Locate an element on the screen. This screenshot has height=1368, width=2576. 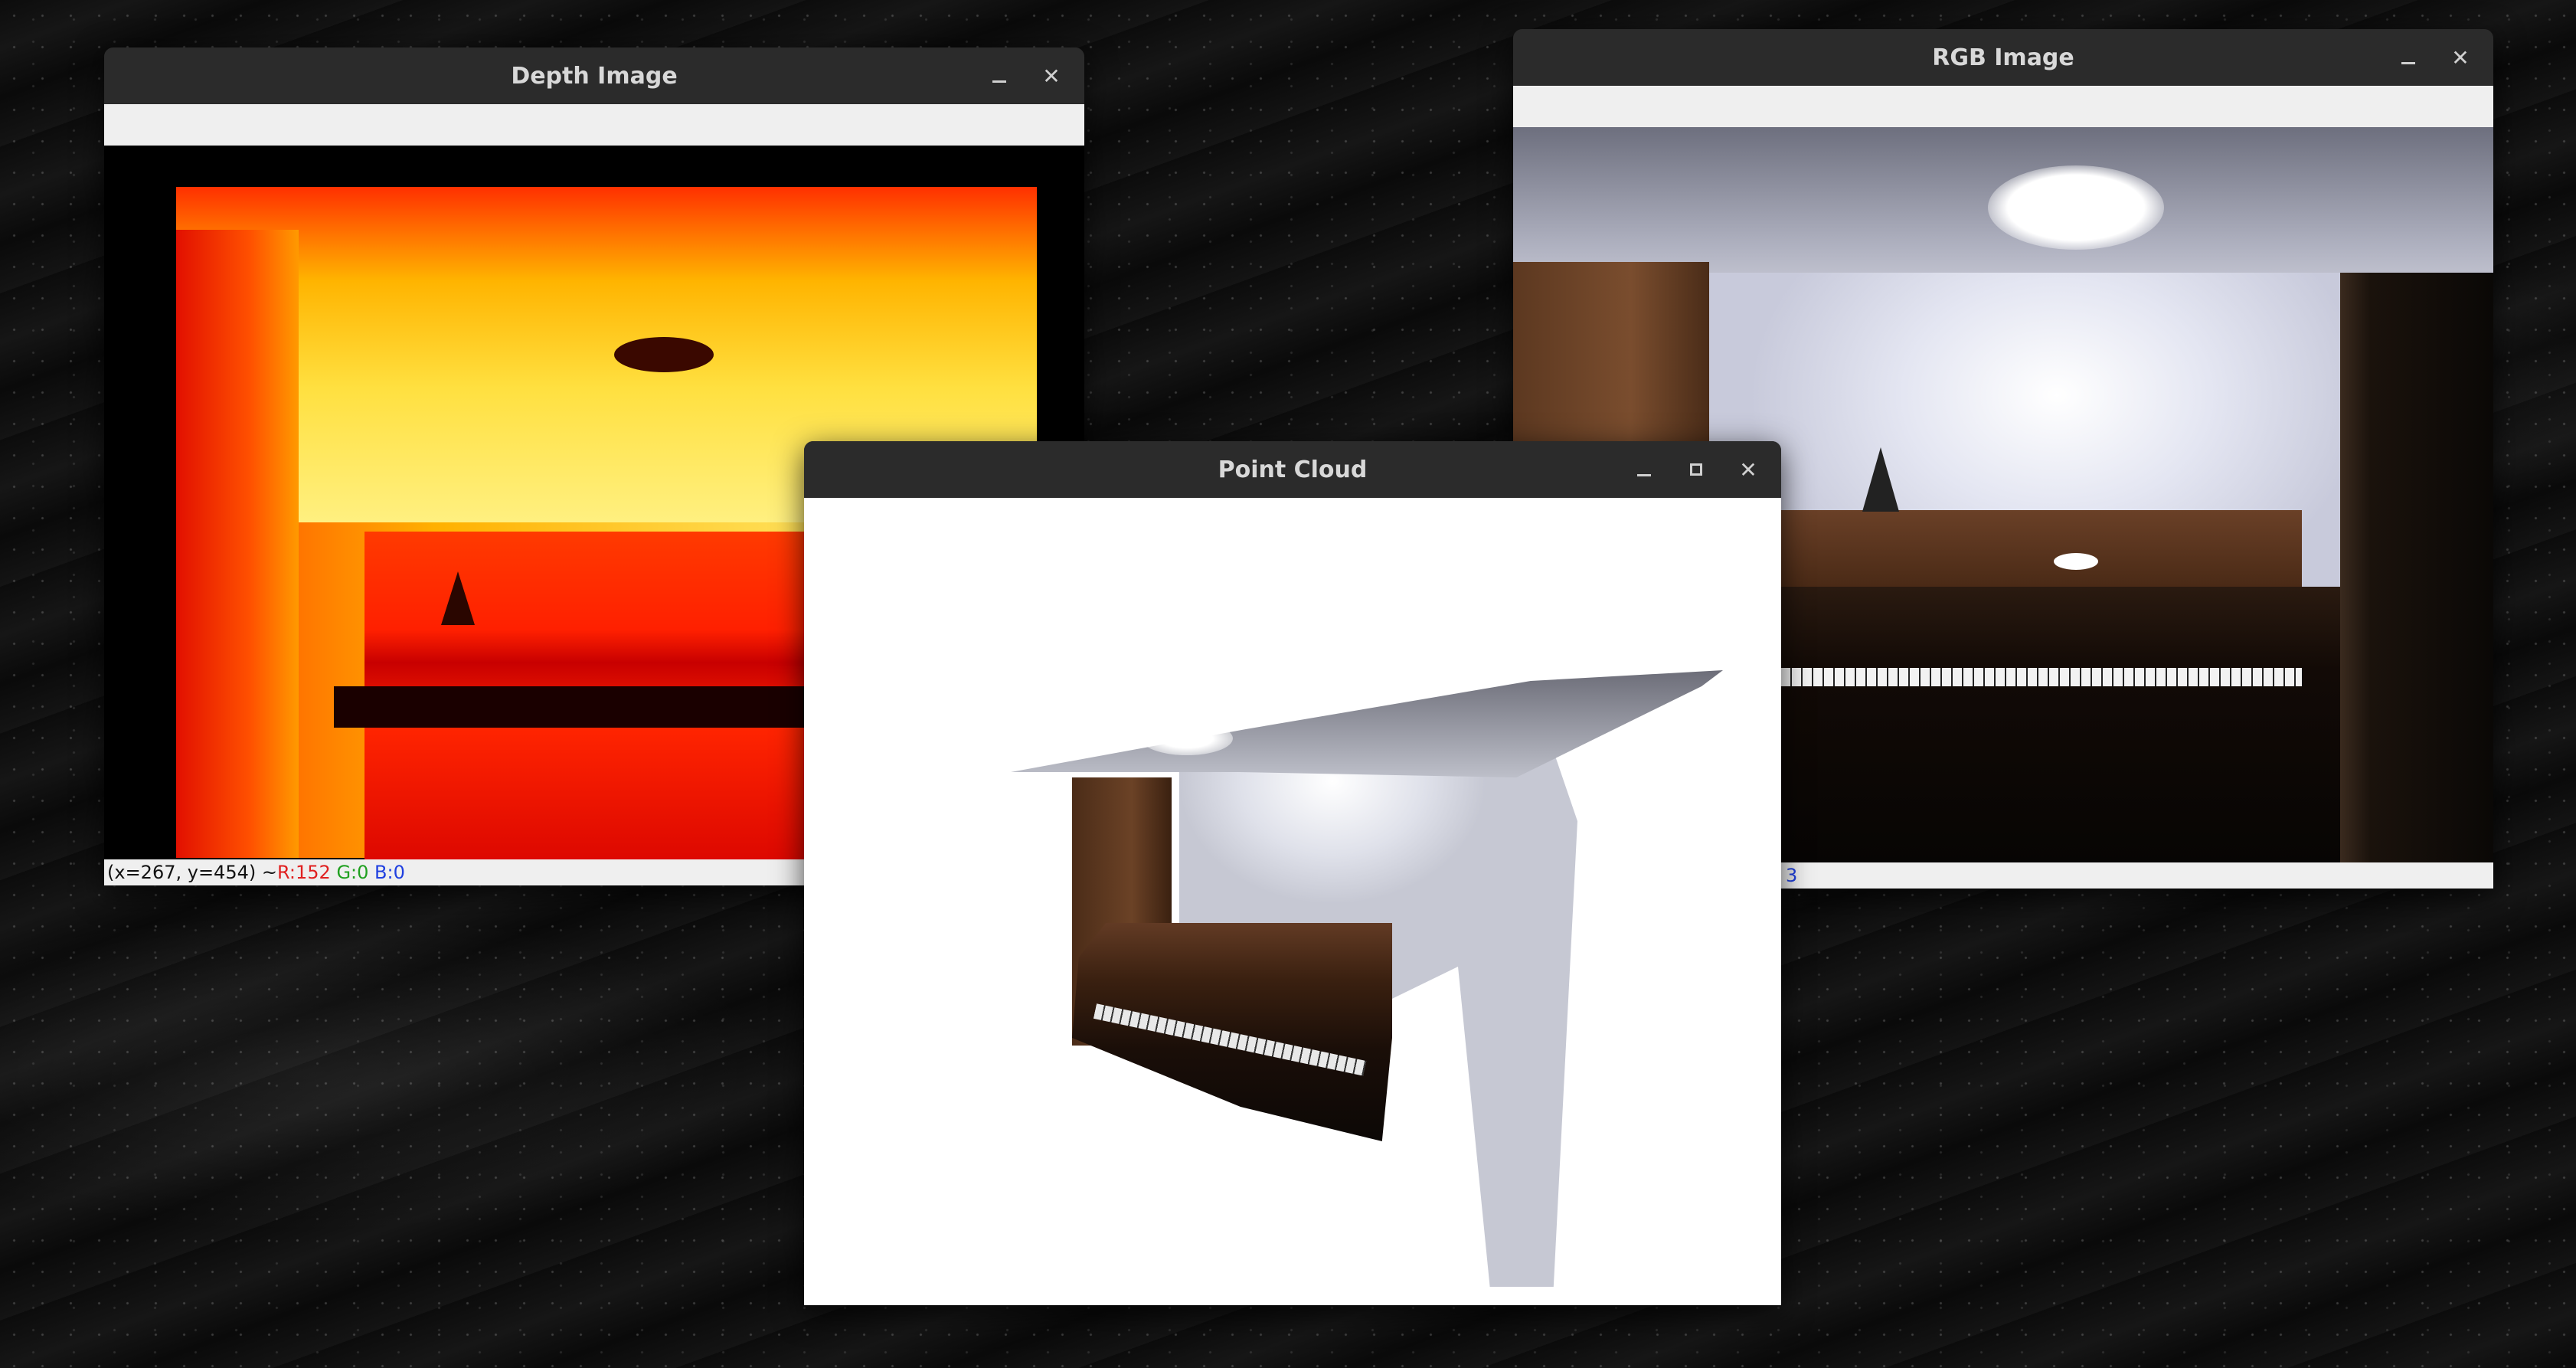
window-titlebar: Depth Image ✕ is located at coordinates (594, 75).